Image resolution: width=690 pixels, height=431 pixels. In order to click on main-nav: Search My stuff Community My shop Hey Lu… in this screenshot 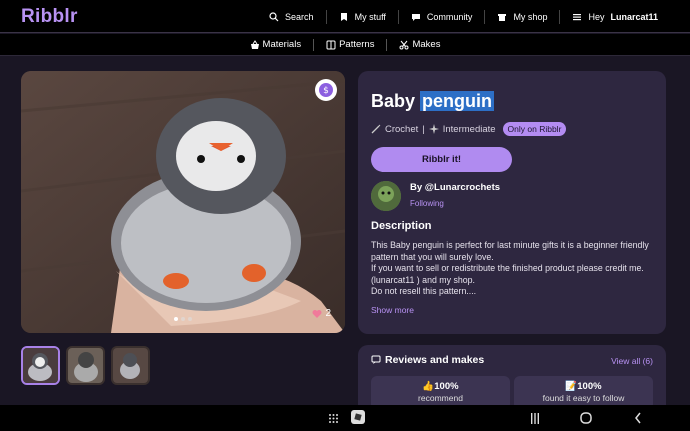, I will do `click(463, 16)`.